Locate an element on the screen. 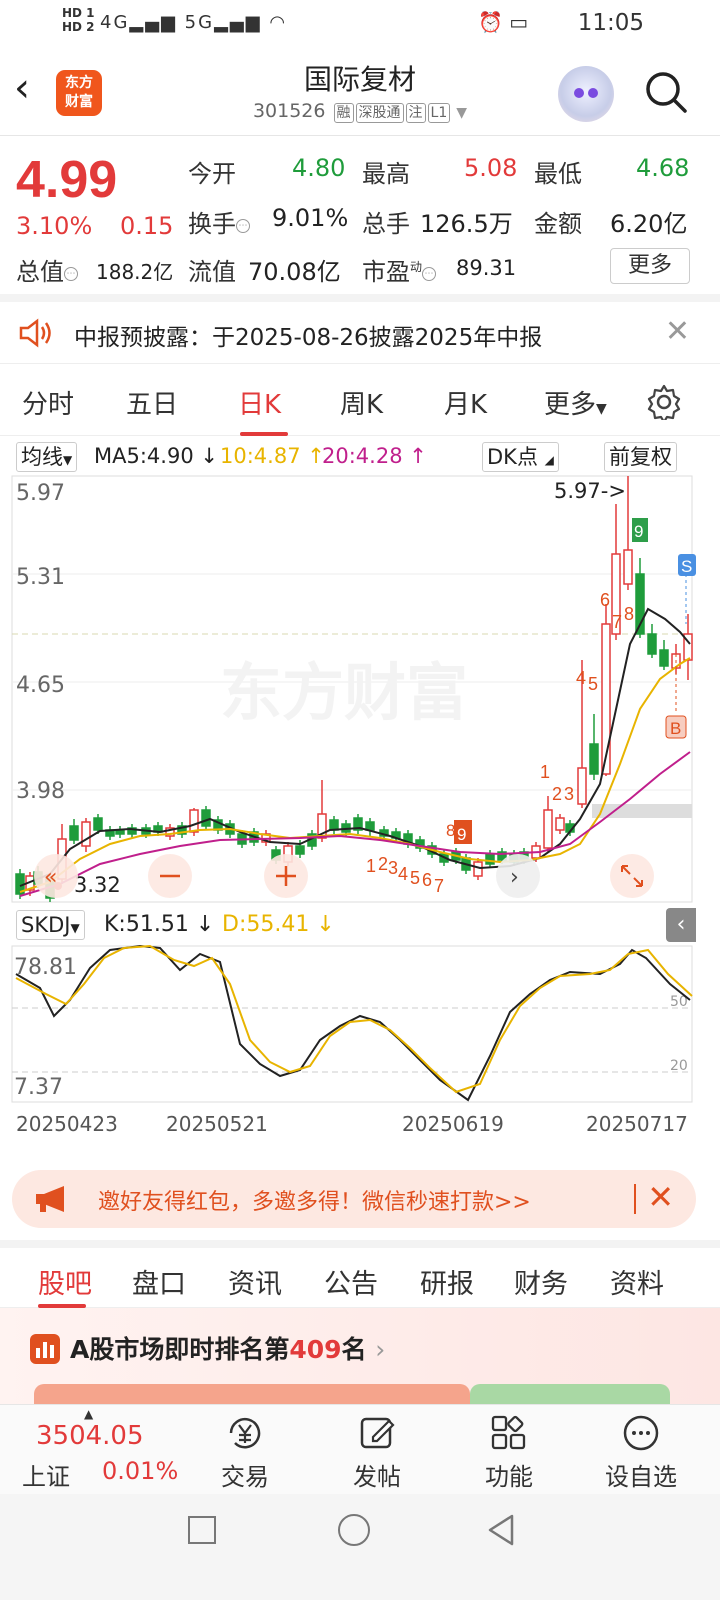  zoom-out-button is located at coordinates (170, 876).